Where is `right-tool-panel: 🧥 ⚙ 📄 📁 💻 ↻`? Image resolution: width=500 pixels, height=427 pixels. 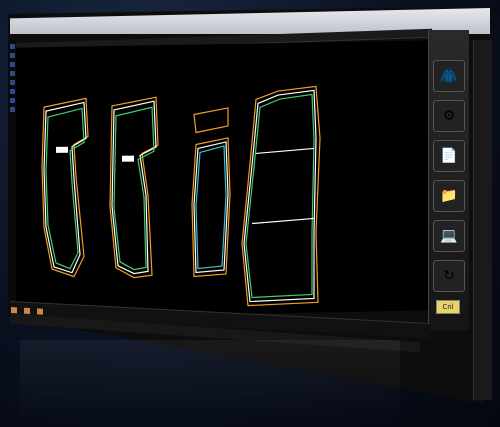
right-tool-panel: 🧥 ⚙ 📄 📁 💻 ↻ is located at coordinates (448, 180).